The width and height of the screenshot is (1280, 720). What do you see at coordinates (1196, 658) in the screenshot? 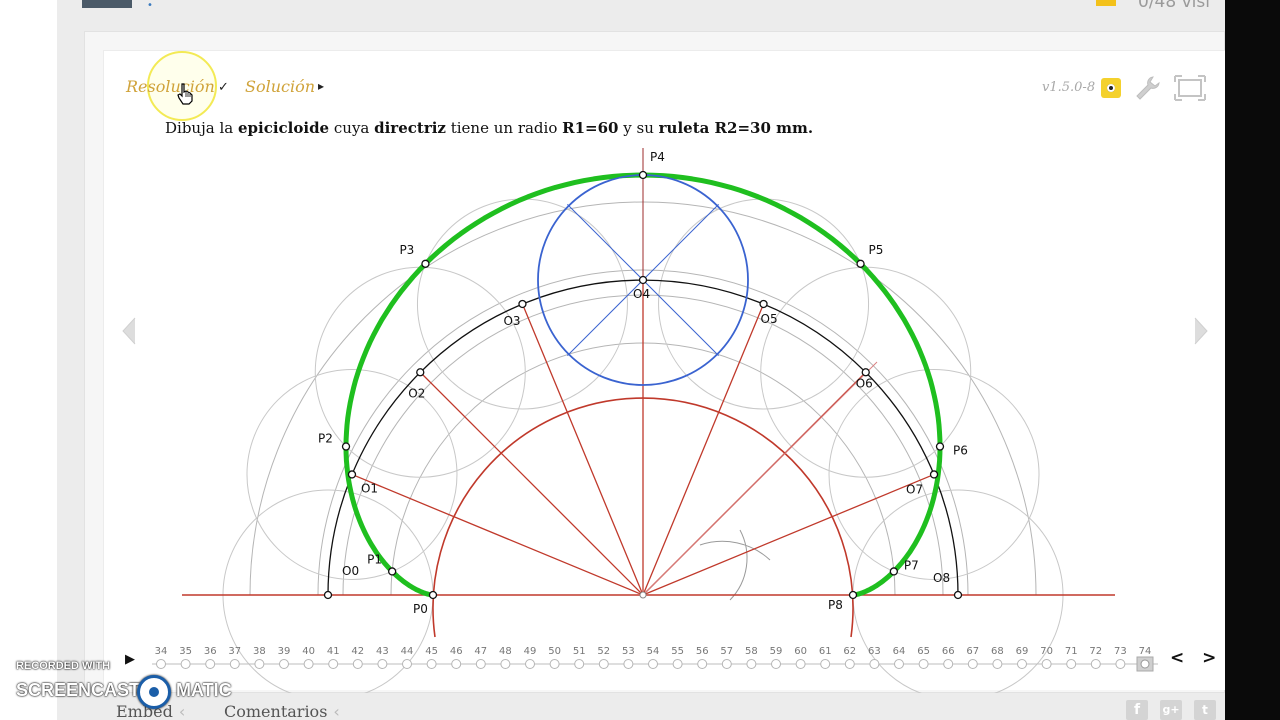
I see `timeline-nav-buttons: < >` at bounding box center [1196, 658].